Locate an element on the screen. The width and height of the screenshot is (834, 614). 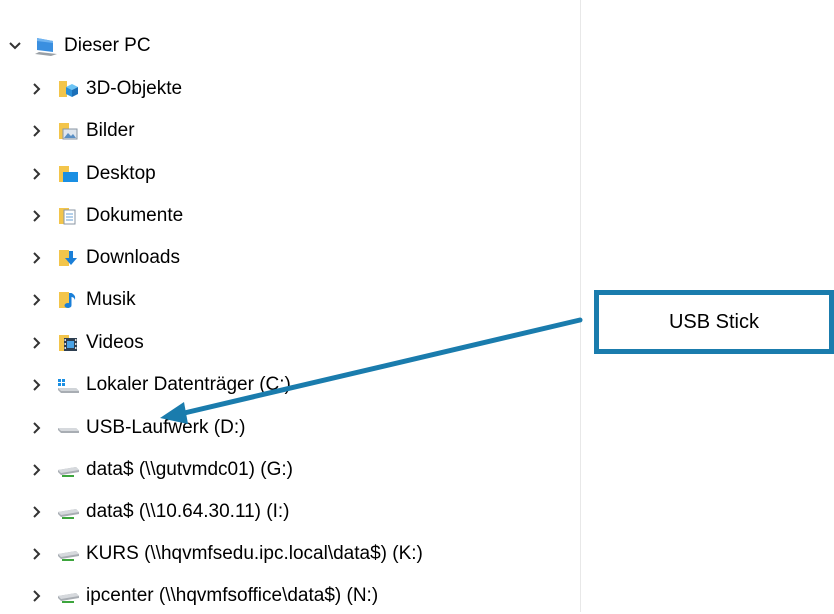
tree-item-bilder: Bilder is located at coordinates (80, 131).